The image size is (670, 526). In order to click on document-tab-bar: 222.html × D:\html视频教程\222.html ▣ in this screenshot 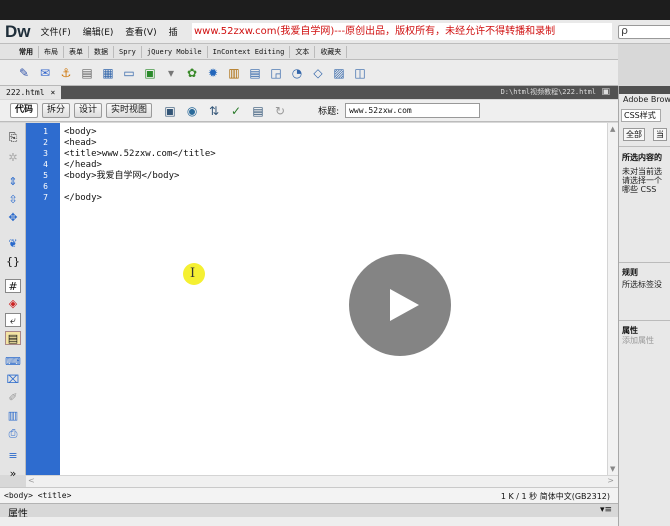, I will do `click(309, 92)`.